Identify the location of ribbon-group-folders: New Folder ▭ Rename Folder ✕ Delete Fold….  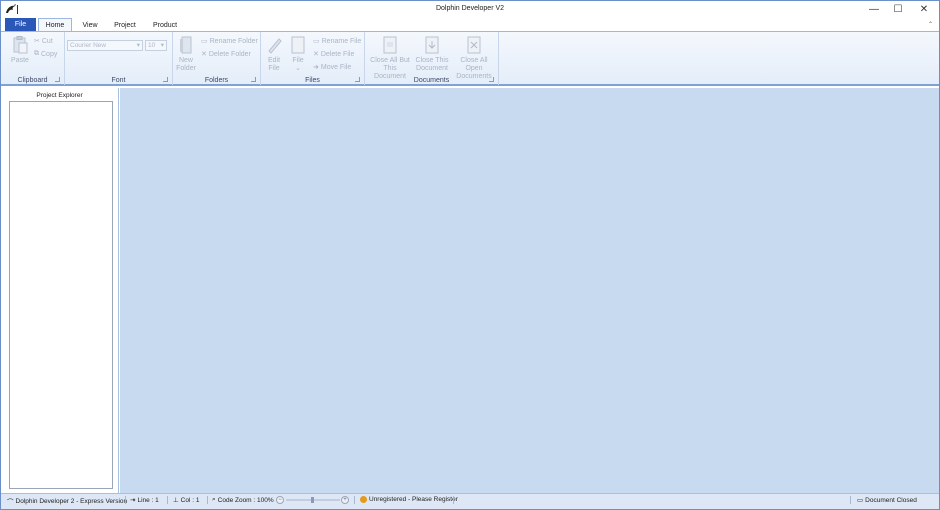
(217, 58).